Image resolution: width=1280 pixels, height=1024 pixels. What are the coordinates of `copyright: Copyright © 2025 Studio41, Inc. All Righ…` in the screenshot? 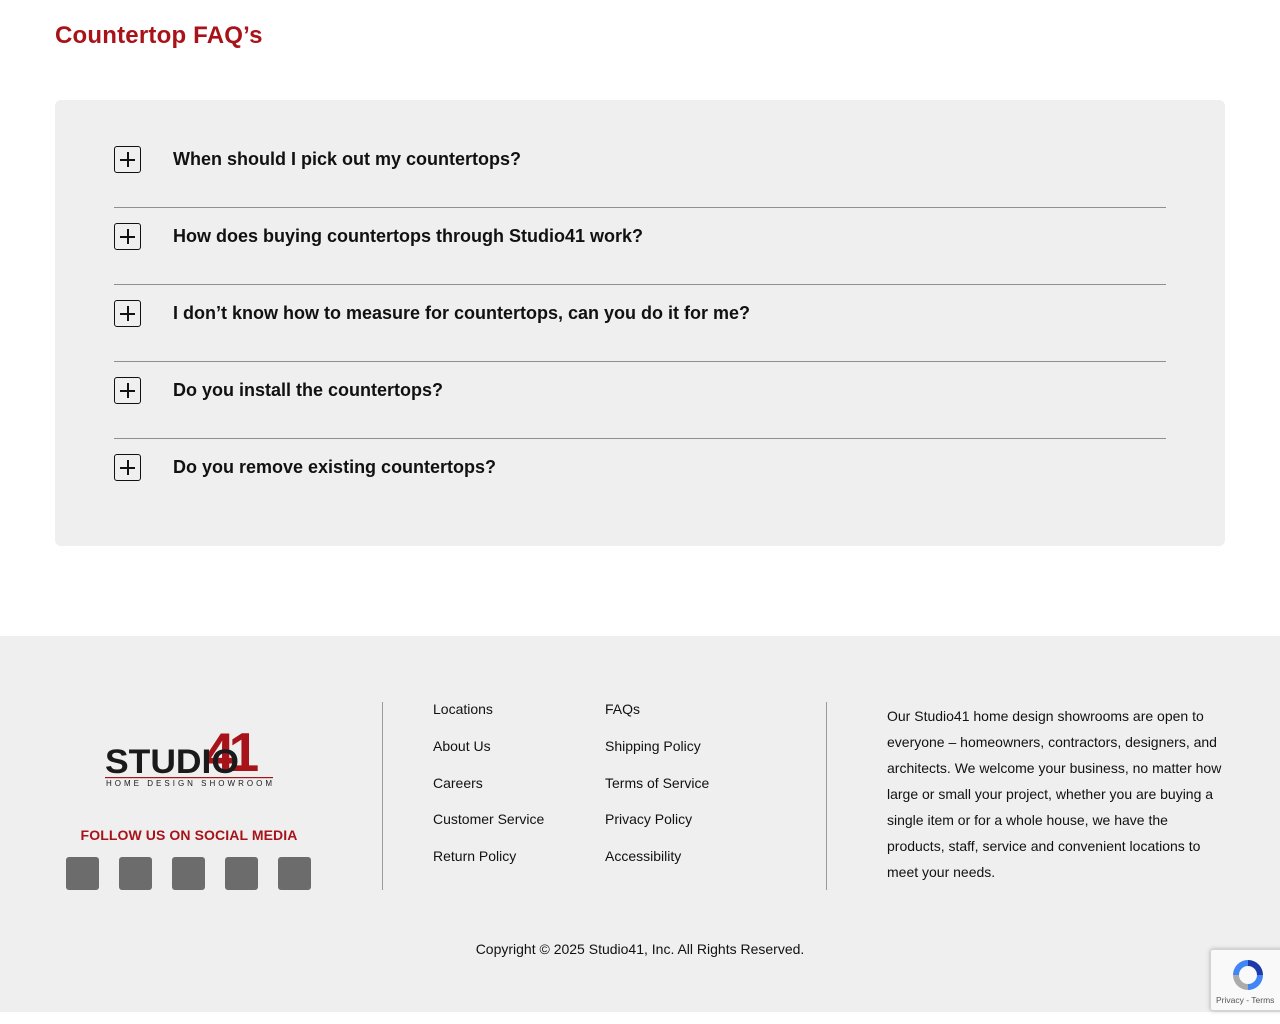 It's located at (640, 949).